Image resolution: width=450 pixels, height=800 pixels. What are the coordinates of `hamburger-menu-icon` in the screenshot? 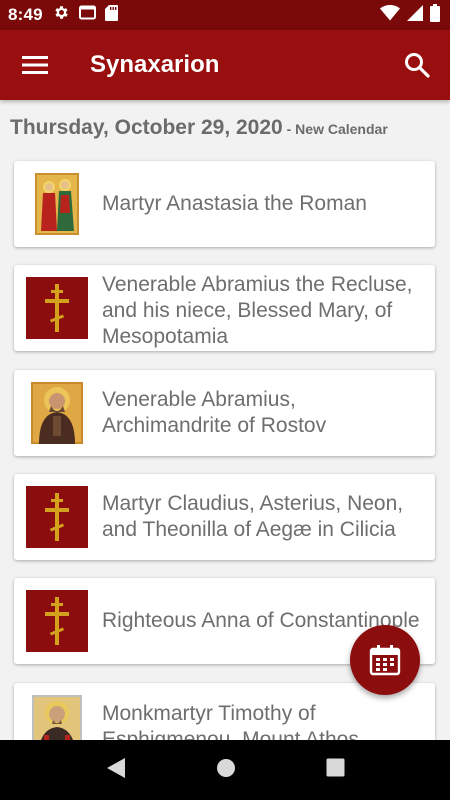 It's located at (35, 65).